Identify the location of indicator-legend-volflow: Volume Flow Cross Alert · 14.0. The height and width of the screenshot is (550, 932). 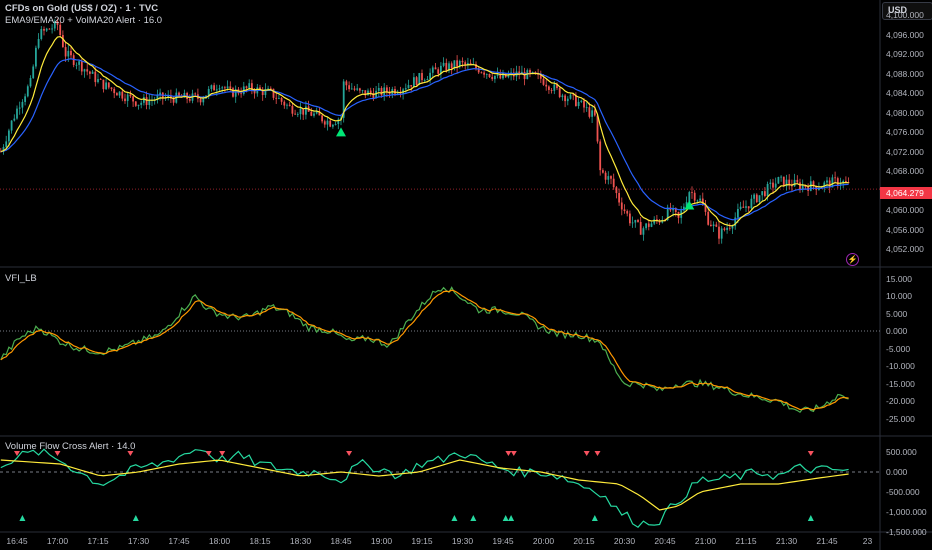
(70, 446).